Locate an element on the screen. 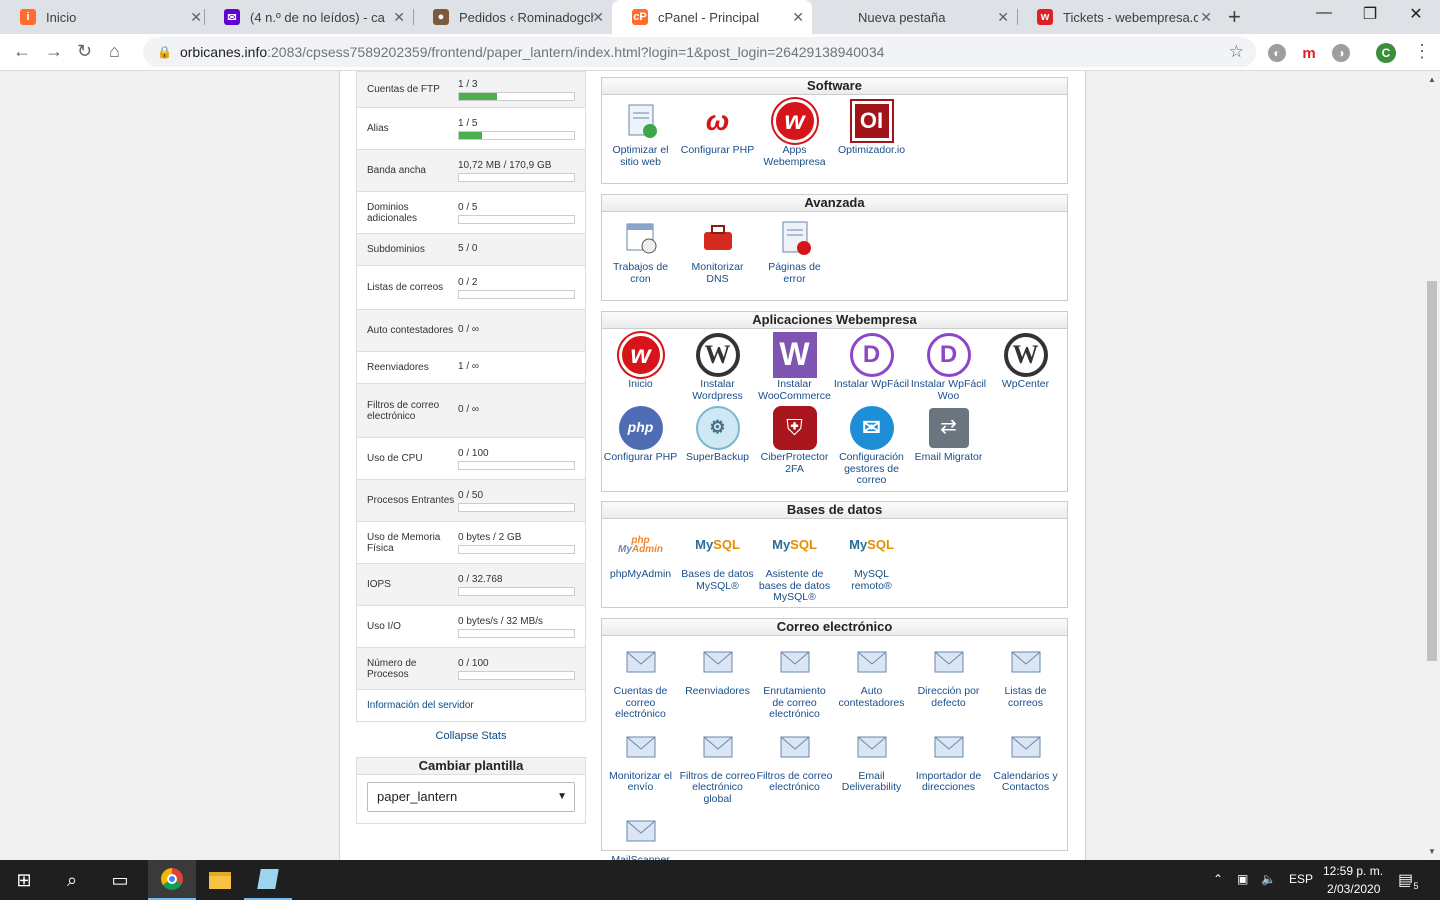 Image resolution: width=1440 pixels, height=900 pixels. chrome-taskbar-icon is located at coordinates (172, 880).